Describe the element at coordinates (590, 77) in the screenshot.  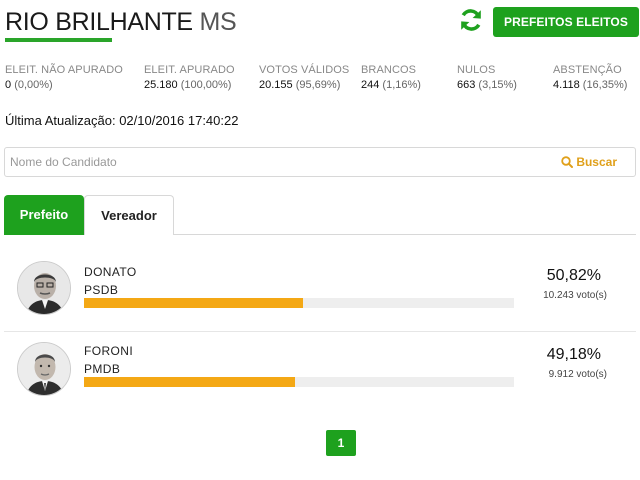
I see `stat-abstencao: ABSTENÇÃO 4.118 (16,35%)` at that location.